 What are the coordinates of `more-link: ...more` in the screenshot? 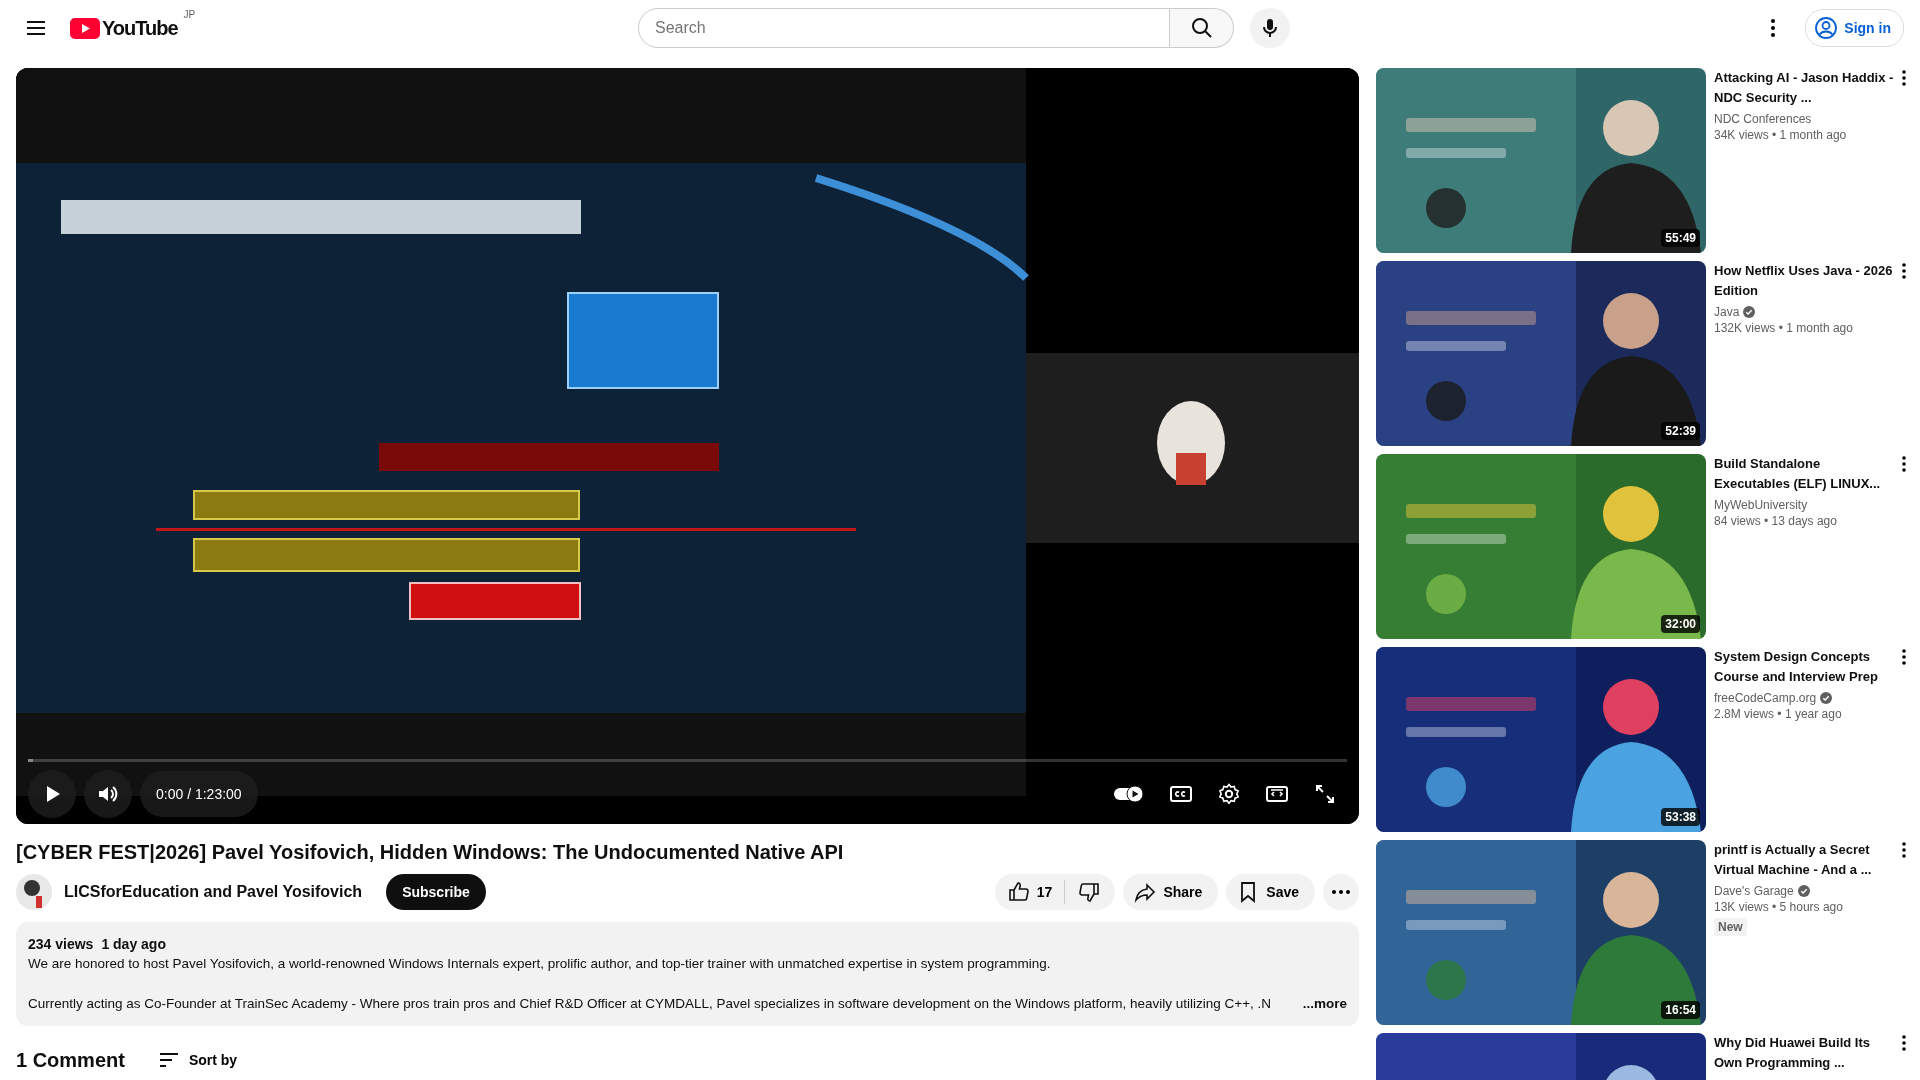 It's located at (1324, 1004).